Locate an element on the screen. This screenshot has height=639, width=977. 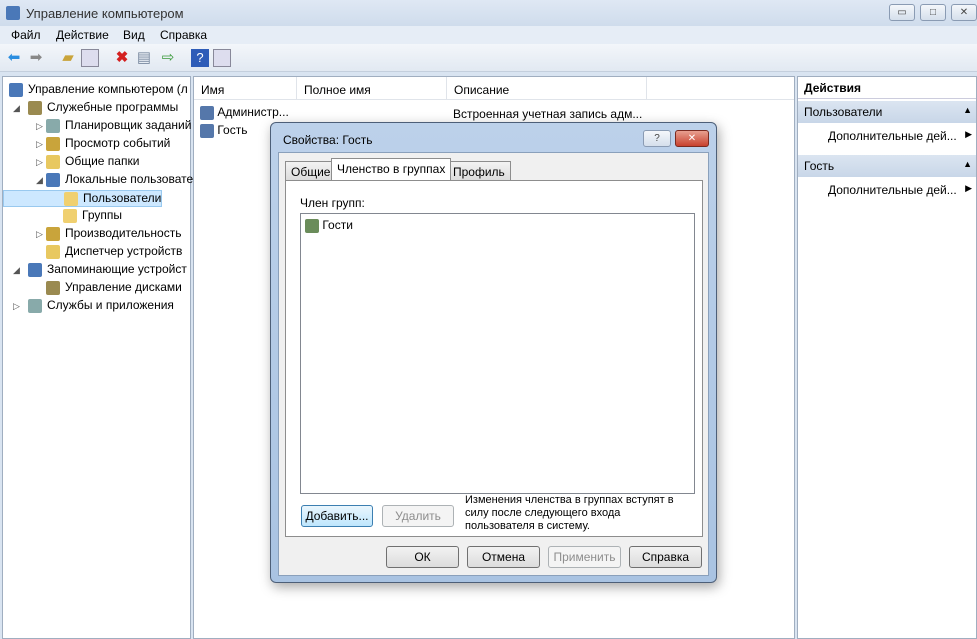
properties-icon: ▤ is located at coordinates (144, 58).